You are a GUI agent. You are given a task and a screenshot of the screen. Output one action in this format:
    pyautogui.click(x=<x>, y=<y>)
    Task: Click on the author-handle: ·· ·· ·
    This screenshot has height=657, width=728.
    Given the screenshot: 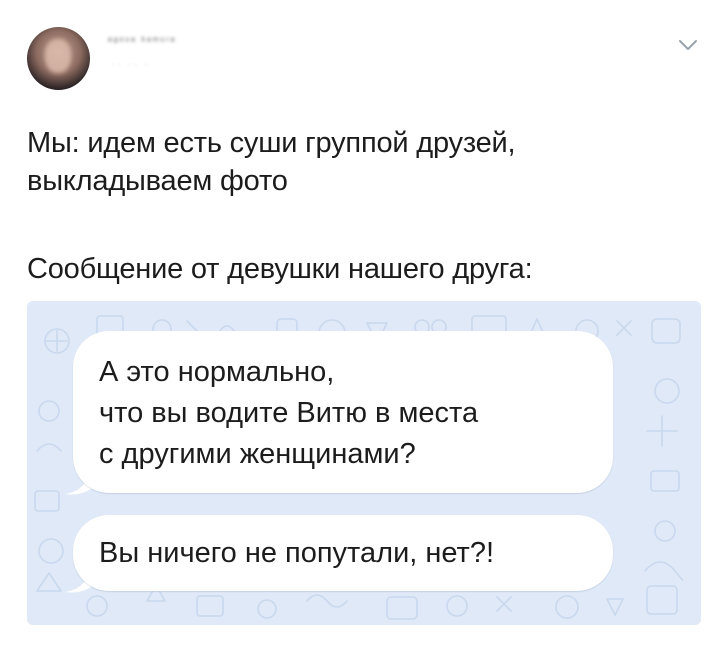 What is the action you would take?
    pyautogui.click(x=142, y=65)
    